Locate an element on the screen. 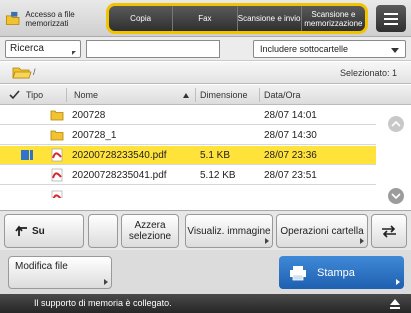 The width and height of the screenshot is (411, 313). file-date: 28/07 14:30 is located at coordinates (290, 135).